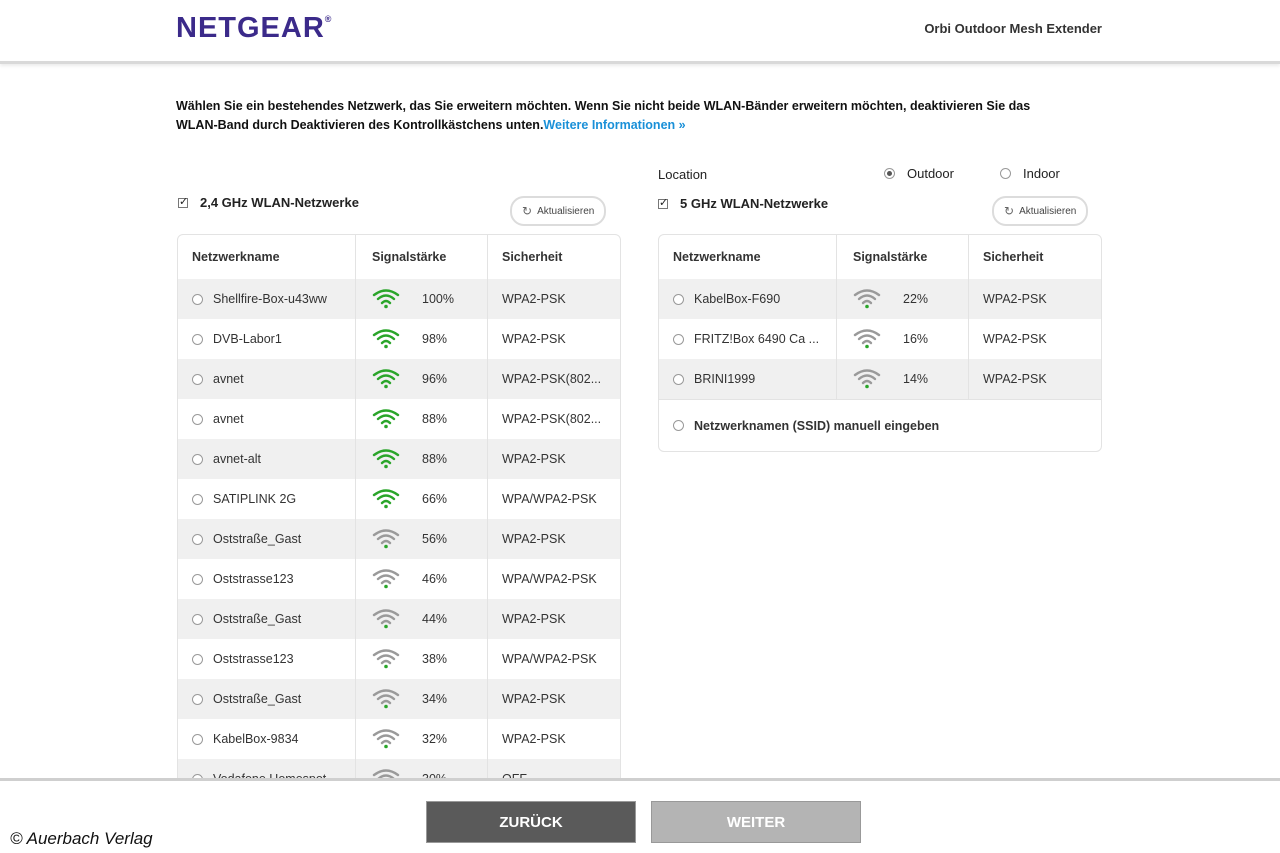 The image size is (1280, 853). What do you see at coordinates (183, 201) in the screenshot?
I see `band24-checkbox` at bounding box center [183, 201].